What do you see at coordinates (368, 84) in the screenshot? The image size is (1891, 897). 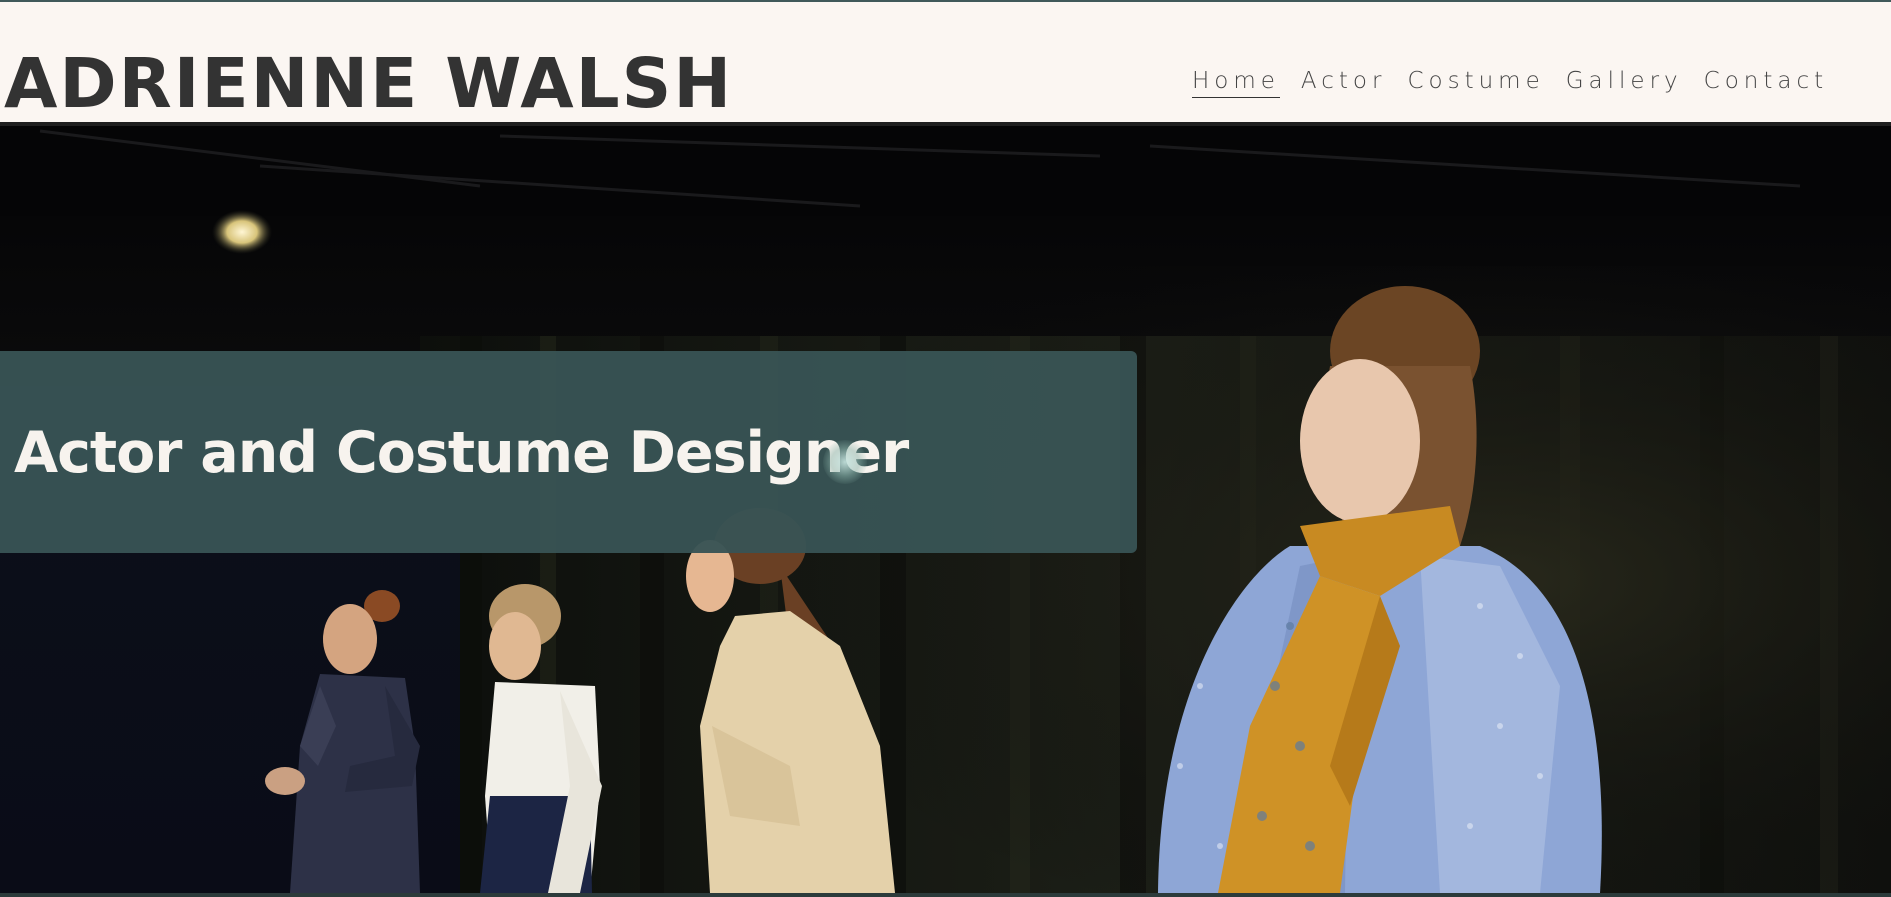 I see `site-title: ADRIENNE WALSH` at bounding box center [368, 84].